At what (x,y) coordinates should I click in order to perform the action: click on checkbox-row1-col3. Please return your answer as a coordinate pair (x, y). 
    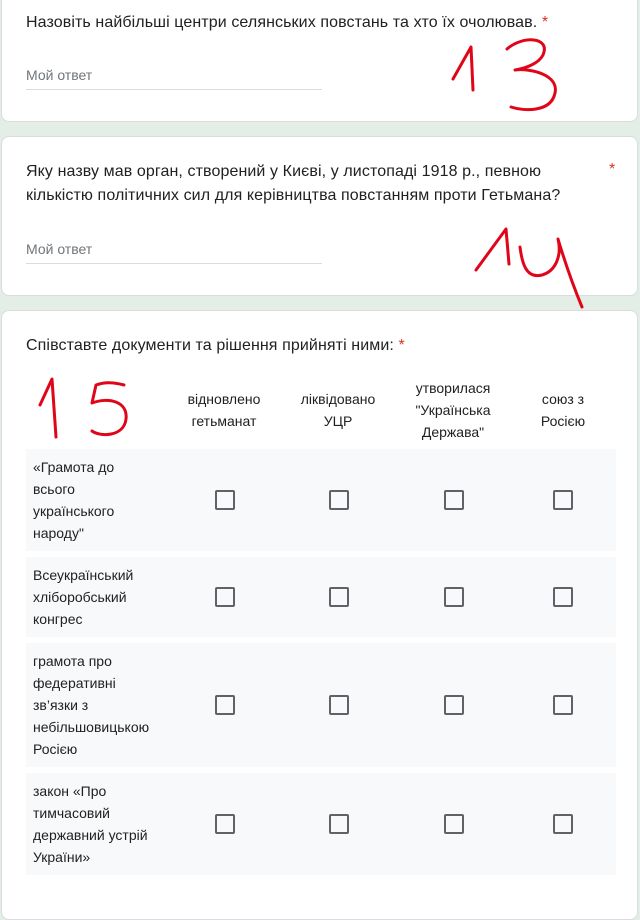
    Looking at the image, I should click on (454, 500).